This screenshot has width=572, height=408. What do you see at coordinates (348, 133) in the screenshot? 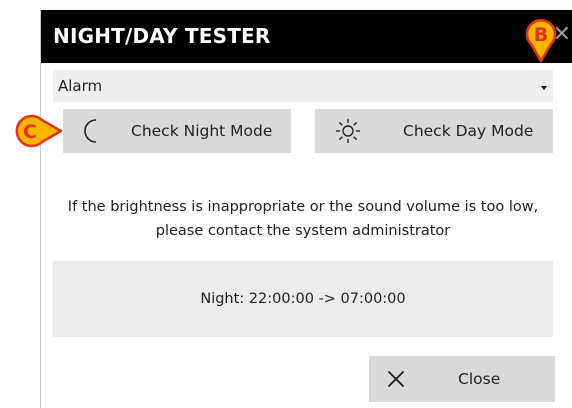
I see `sun-icon` at bounding box center [348, 133].